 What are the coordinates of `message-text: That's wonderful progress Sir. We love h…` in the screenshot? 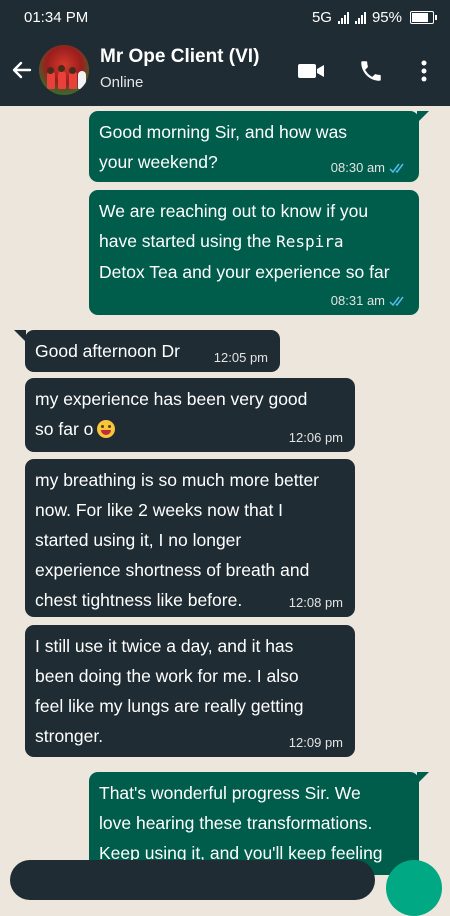 It's located at (241, 823).